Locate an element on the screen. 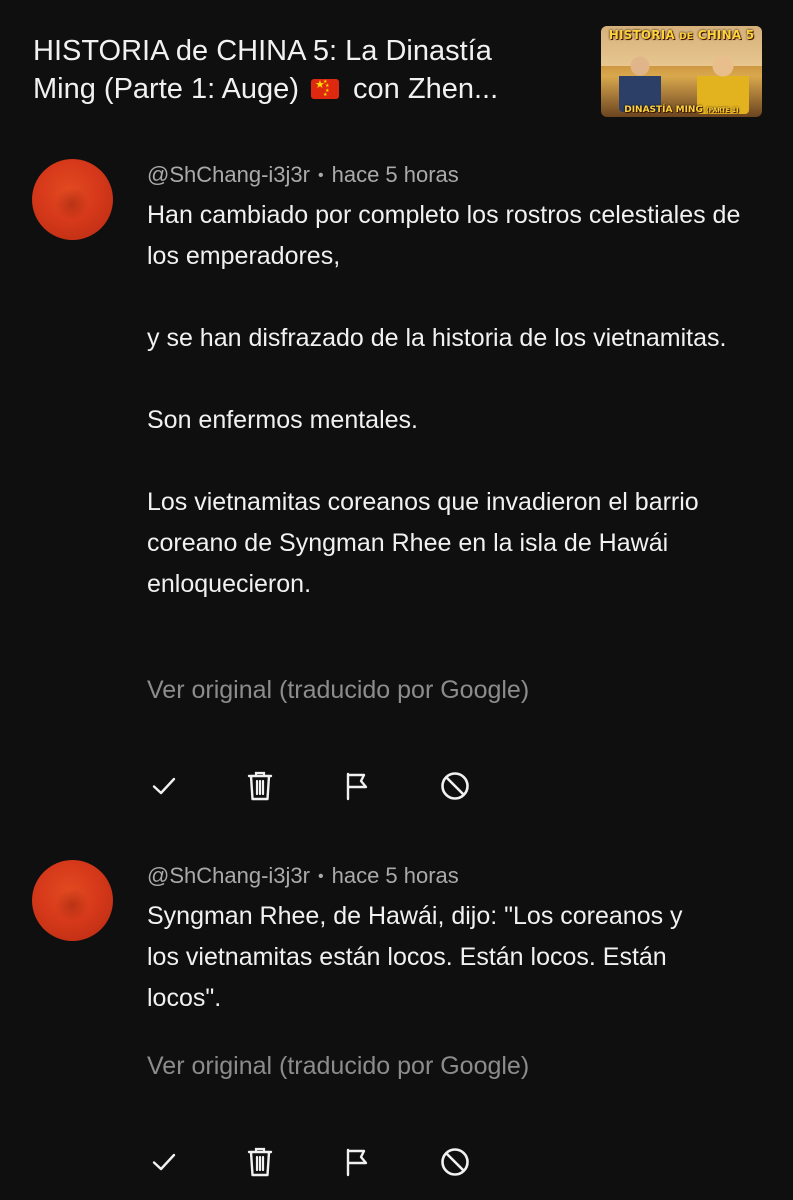 The height and width of the screenshot is (1200, 793). thumbnail-title-de: DE is located at coordinates (686, 37).